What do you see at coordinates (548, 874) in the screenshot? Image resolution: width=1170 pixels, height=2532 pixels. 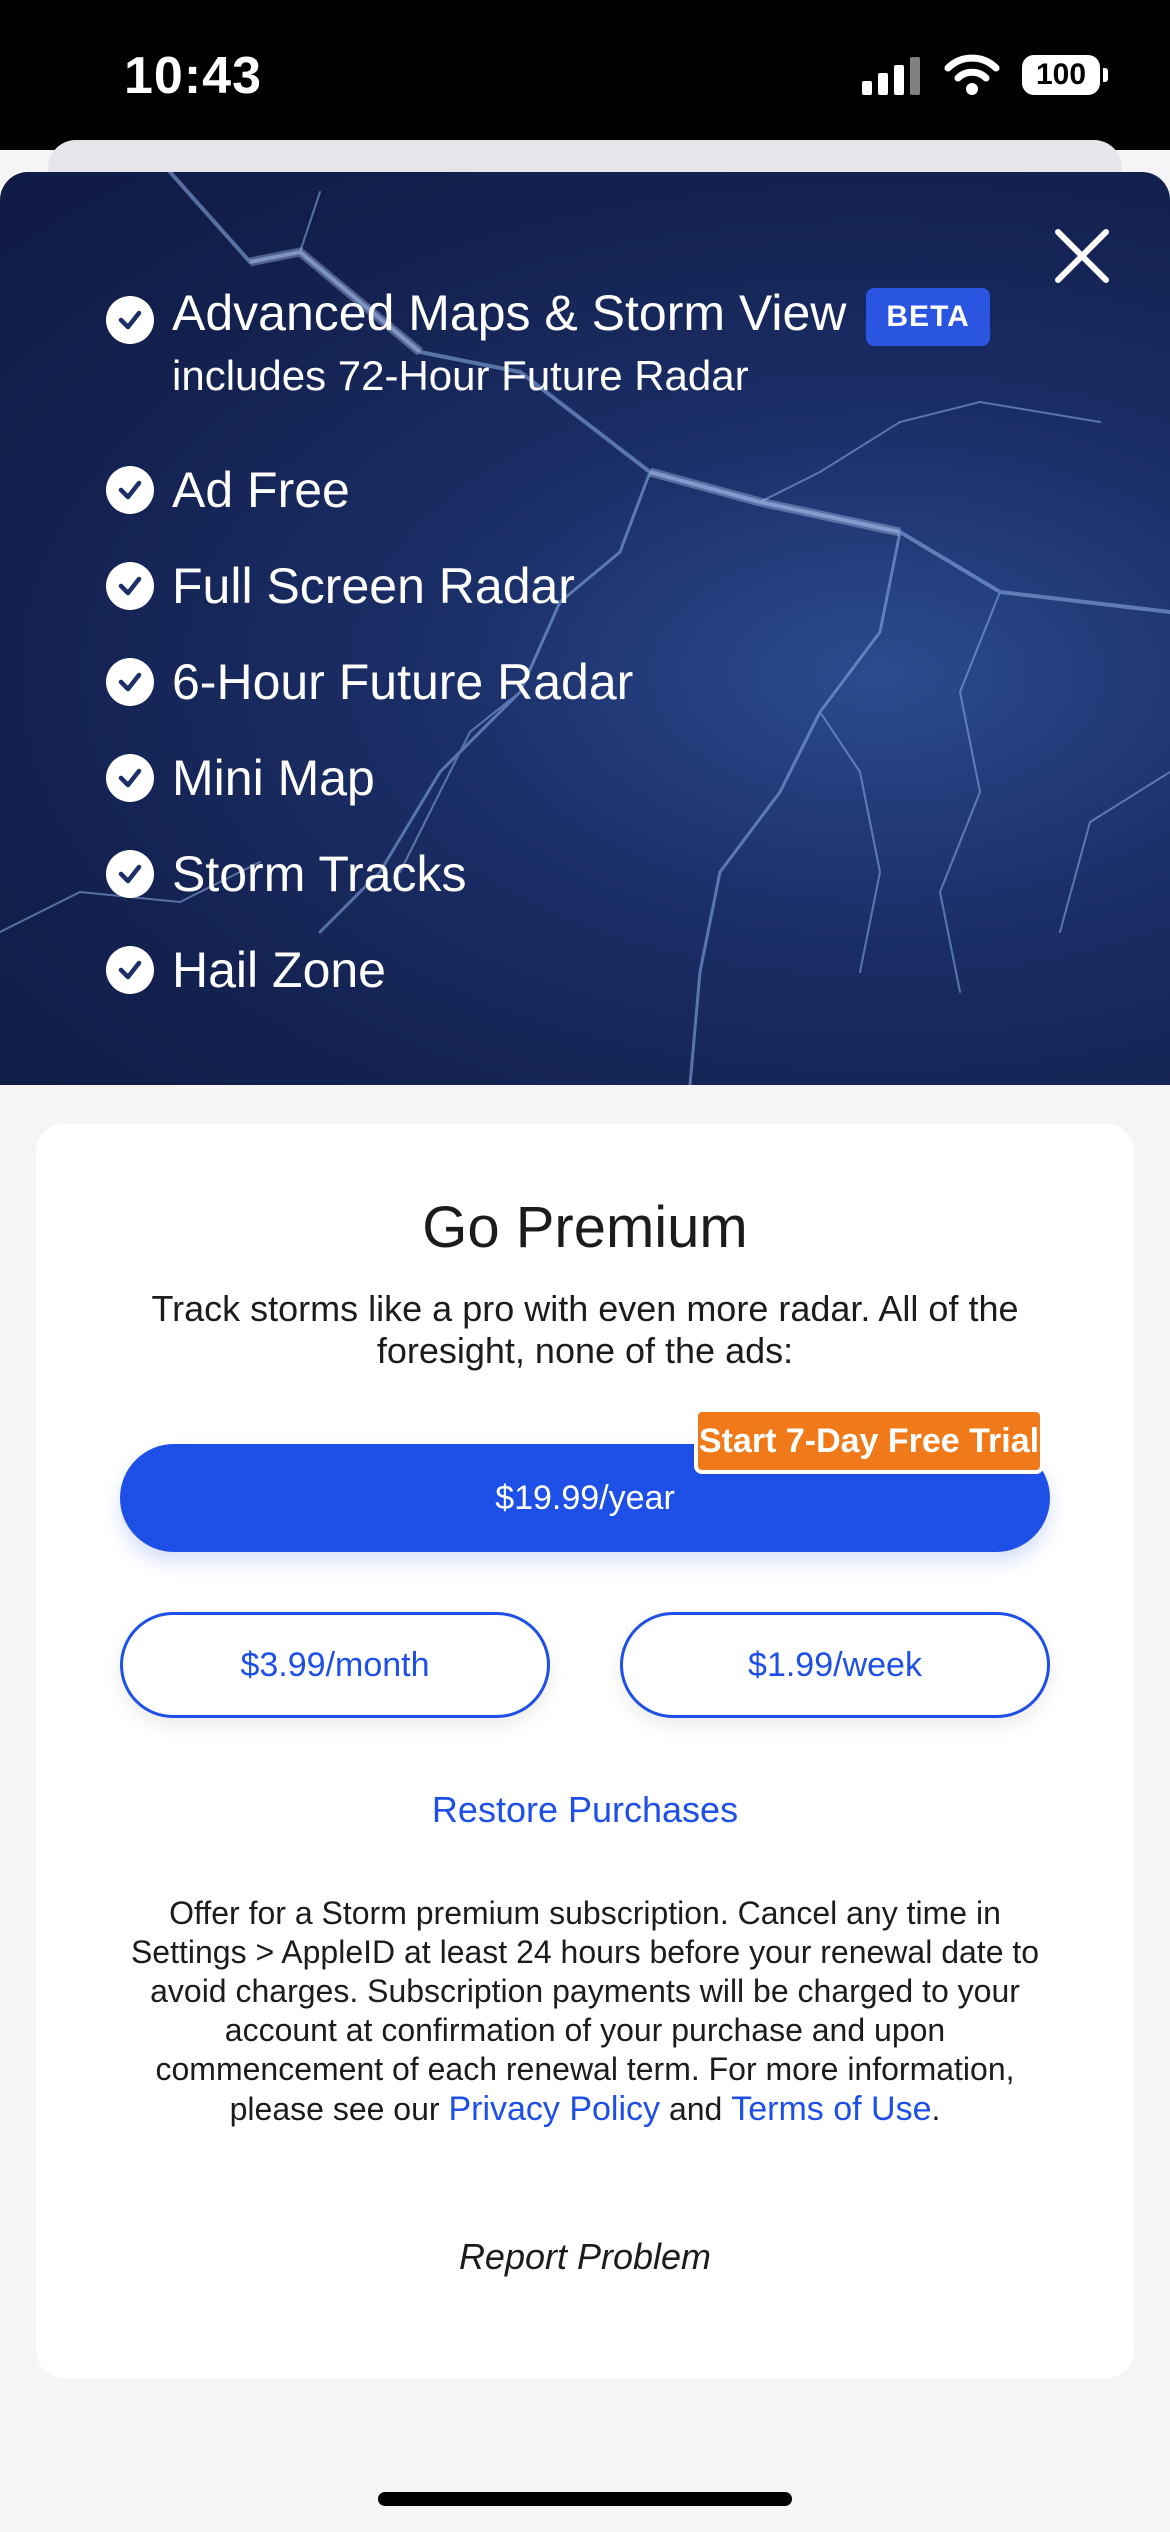 I see `feature-item: Storm Tracks` at bounding box center [548, 874].